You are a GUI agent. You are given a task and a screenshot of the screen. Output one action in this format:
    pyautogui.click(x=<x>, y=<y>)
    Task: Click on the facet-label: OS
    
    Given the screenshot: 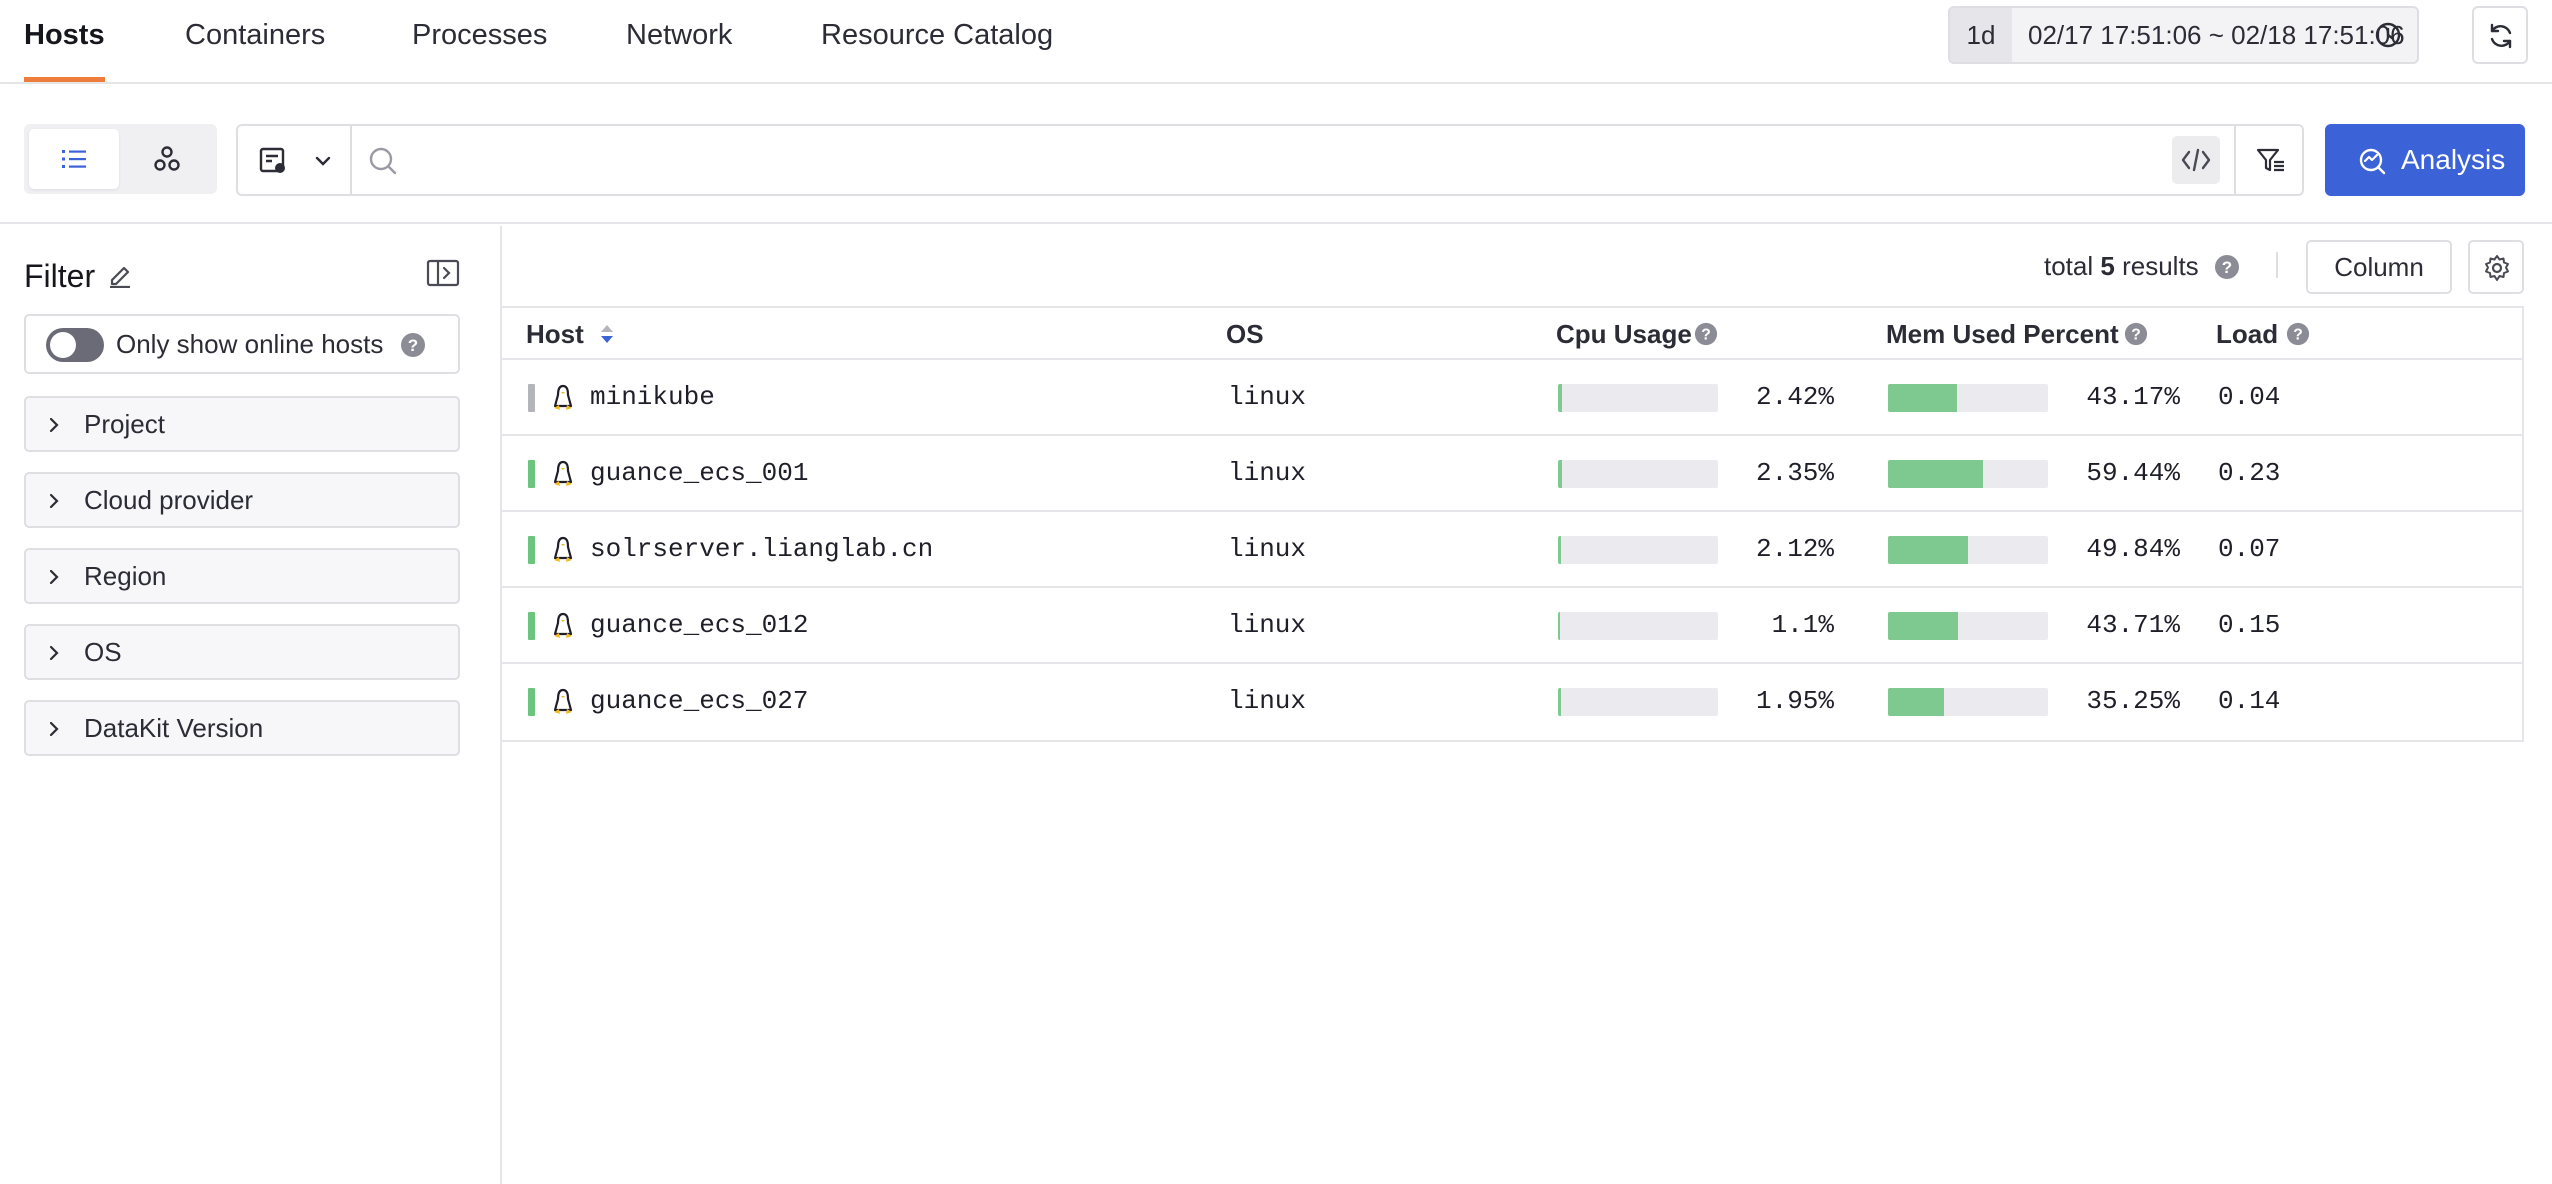 What is the action you would take?
    pyautogui.click(x=103, y=652)
    